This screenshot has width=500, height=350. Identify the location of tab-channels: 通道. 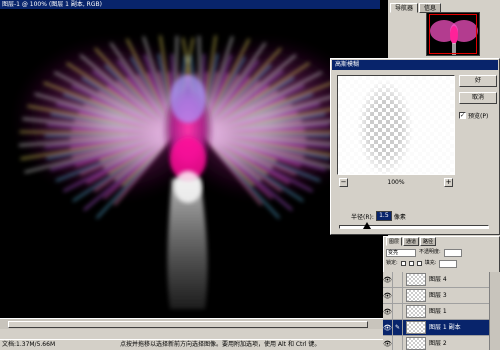
(411, 241).